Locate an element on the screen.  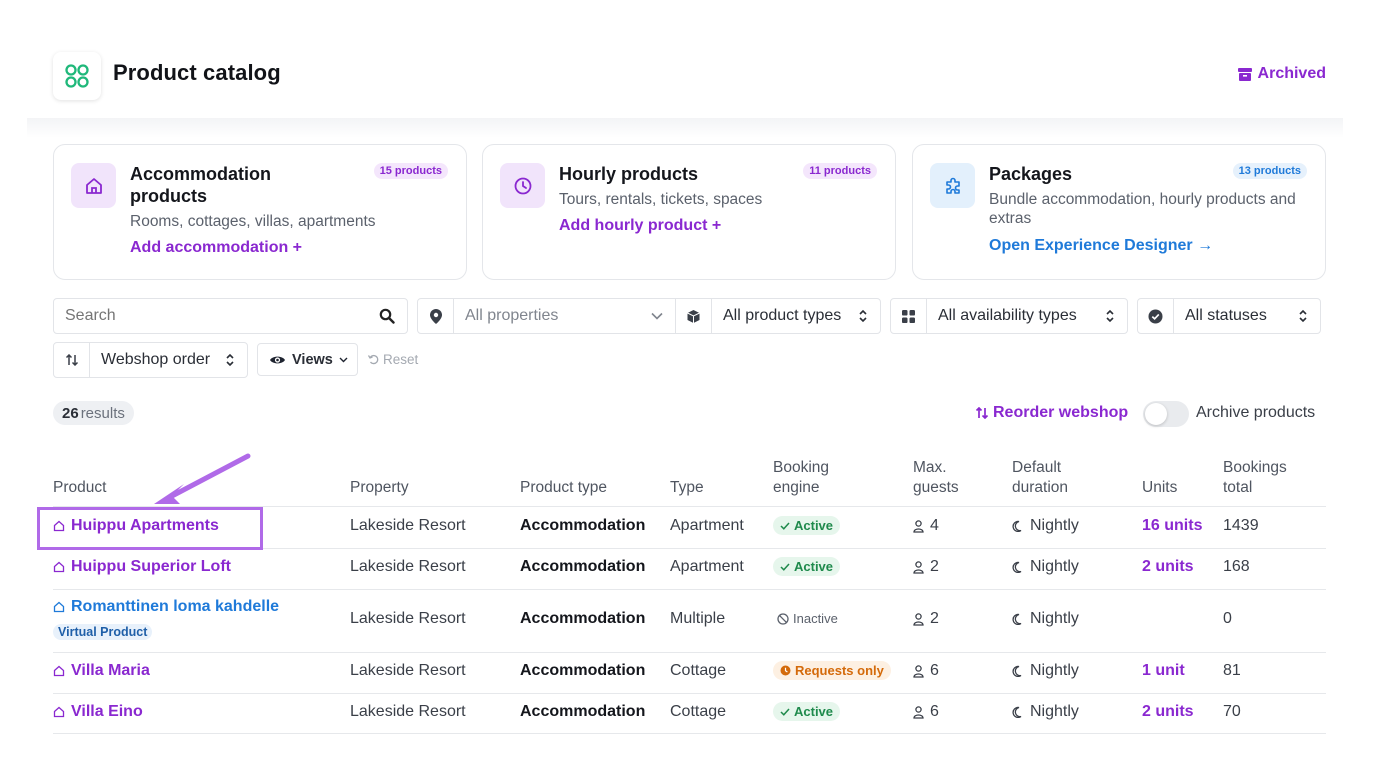
status-label: Active is located at coordinates (814, 711).